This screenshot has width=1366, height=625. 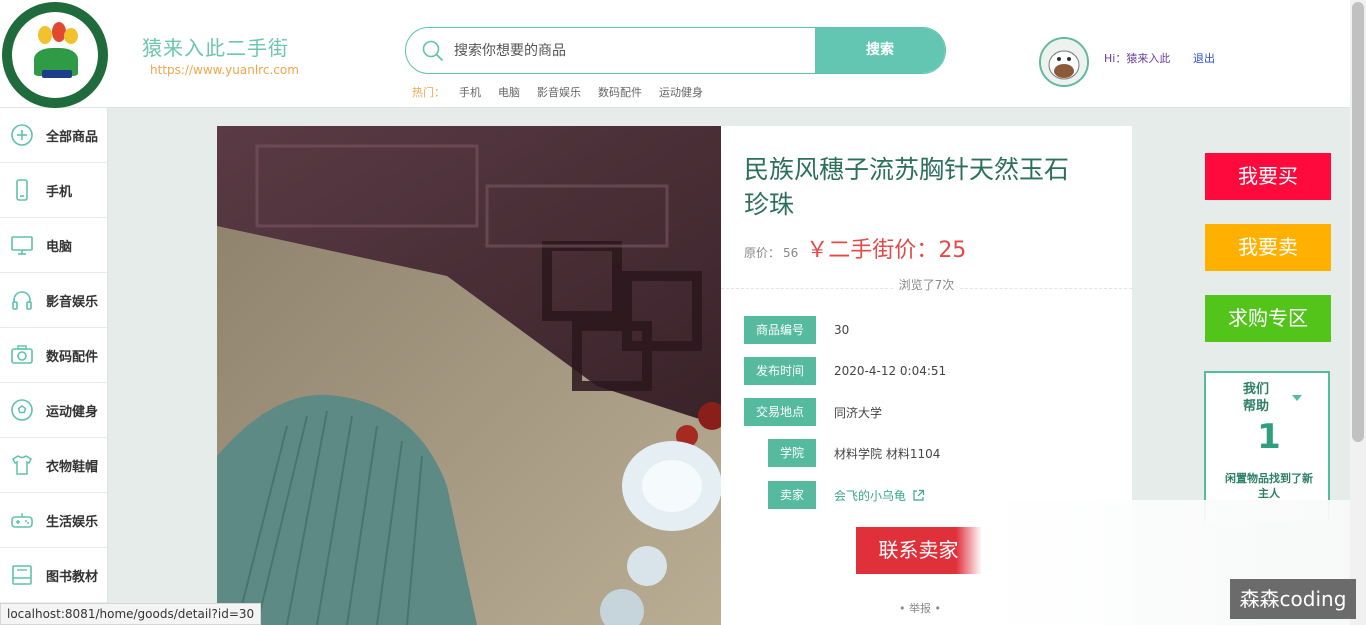 What do you see at coordinates (428, 92) in the screenshot?
I see `hot-label: 热门：` at bounding box center [428, 92].